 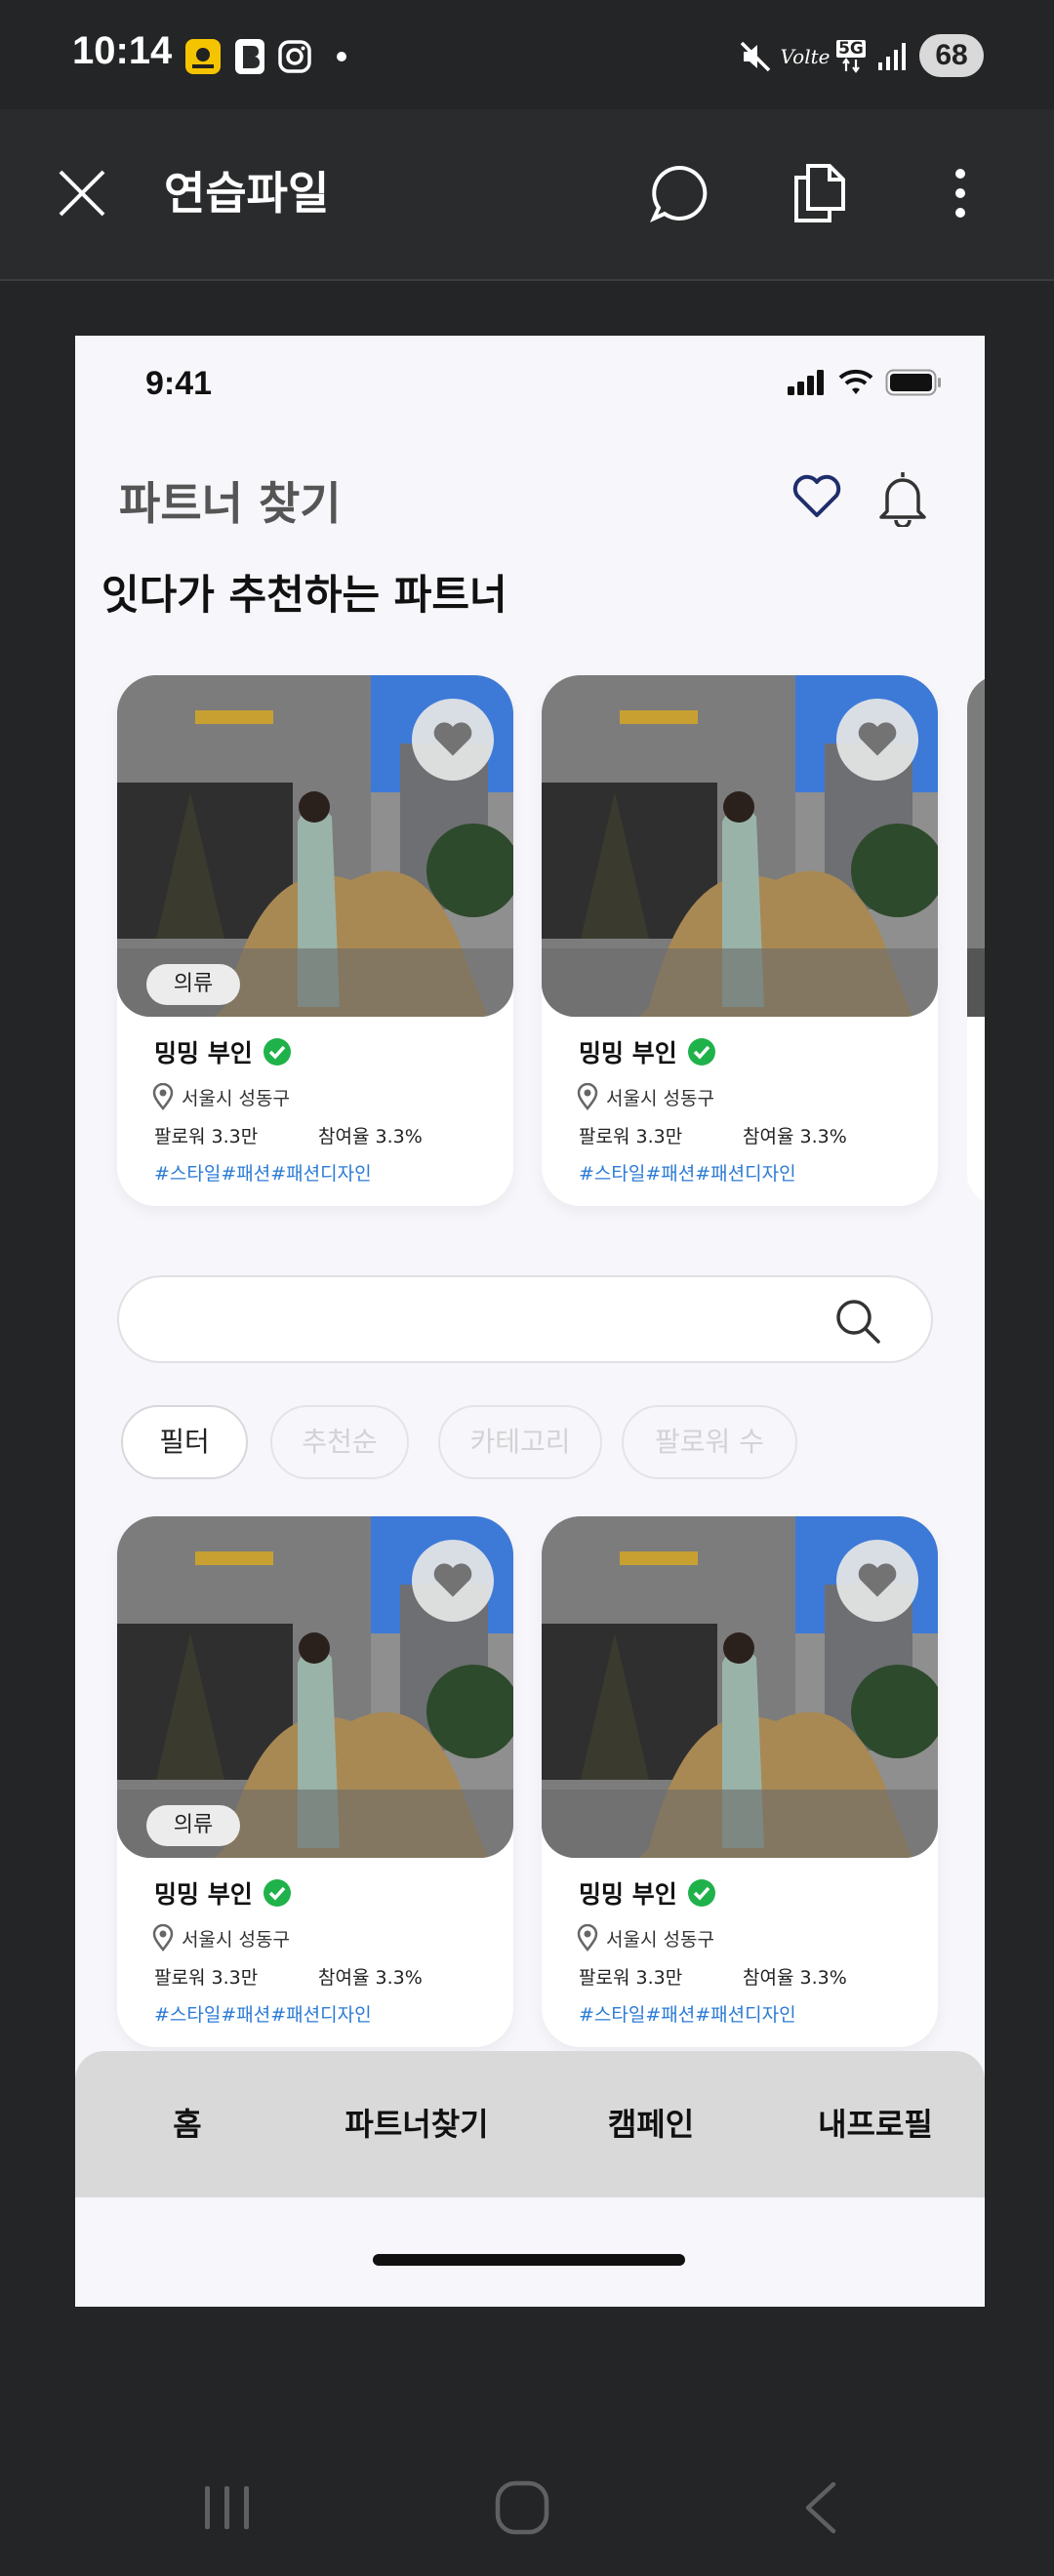 I want to click on status-time: 10:14, so click(x=122, y=50).